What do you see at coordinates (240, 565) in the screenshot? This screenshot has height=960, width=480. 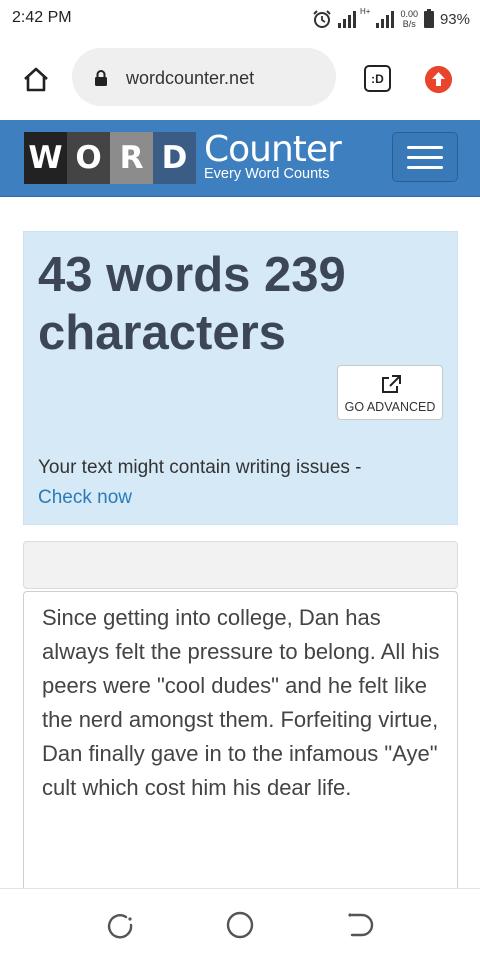 I see `editor-toolbar` at bounding box center [240, 565].